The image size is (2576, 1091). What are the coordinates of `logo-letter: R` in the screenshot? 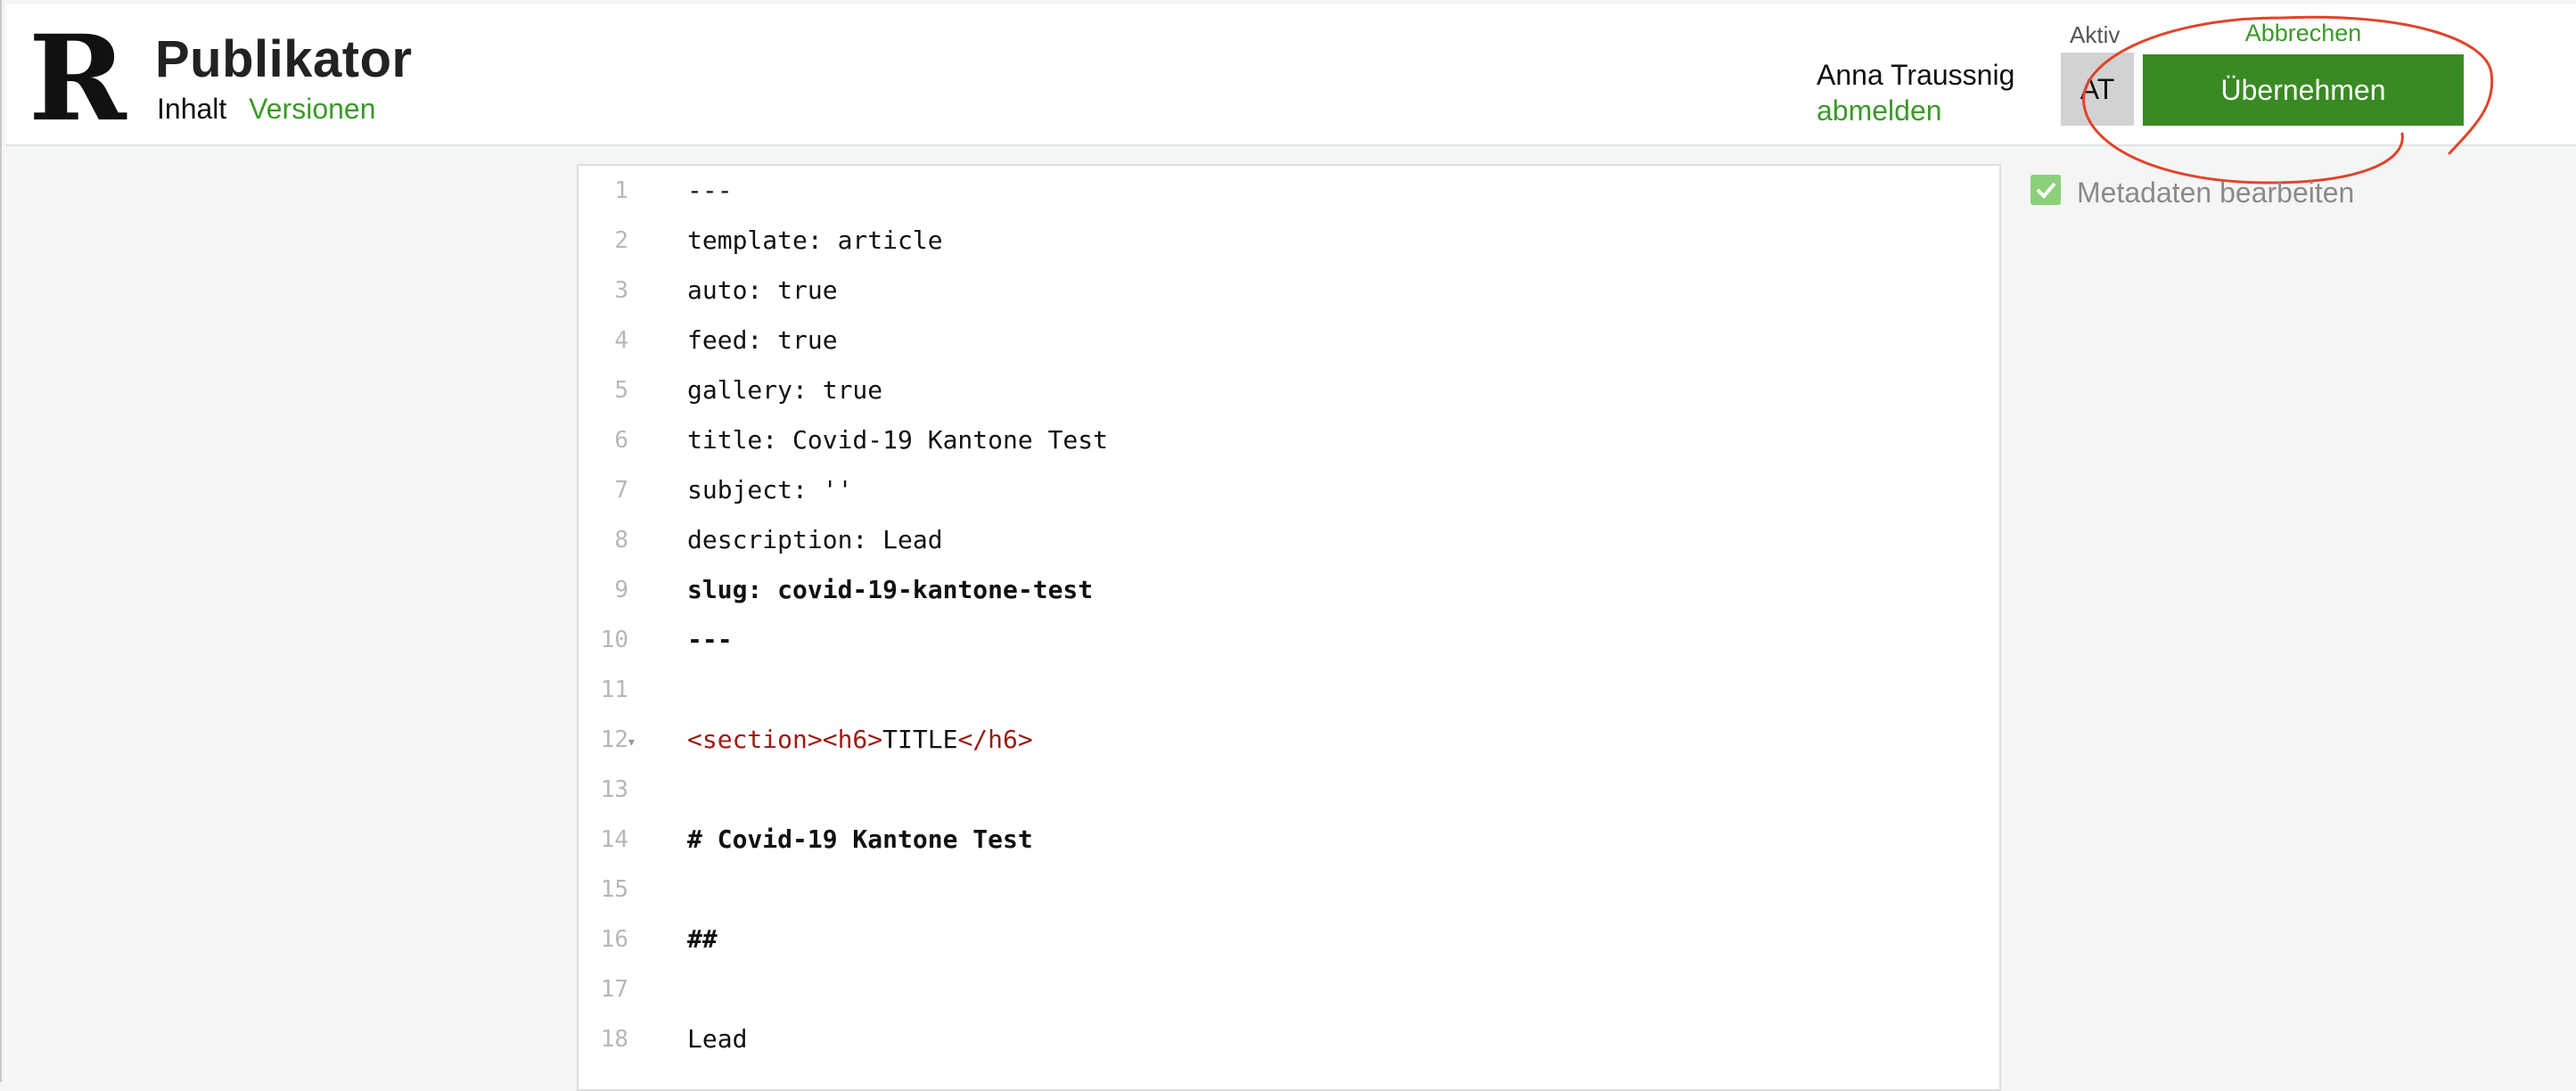 It's located at (78, 77).